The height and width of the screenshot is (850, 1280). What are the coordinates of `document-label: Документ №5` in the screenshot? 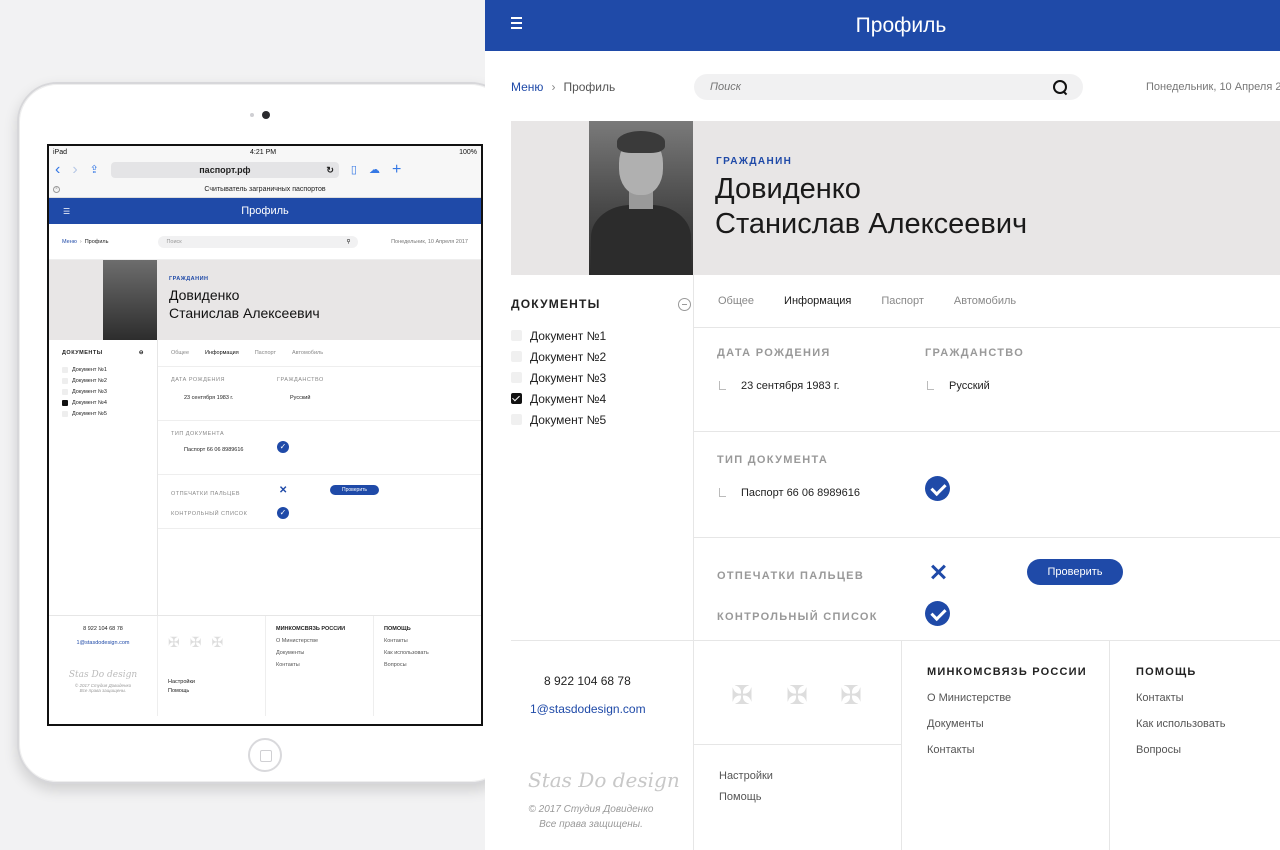 It's located at (568, 419).